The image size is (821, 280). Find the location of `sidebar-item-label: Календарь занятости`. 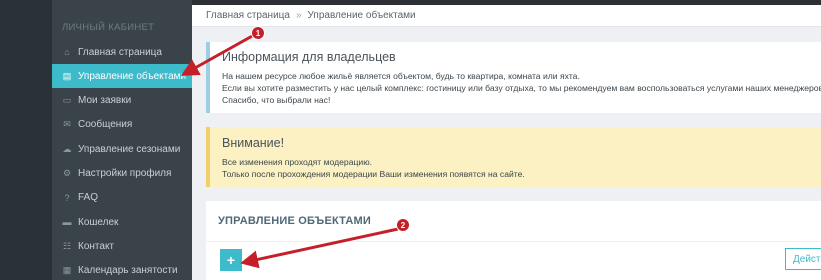

sidebar-item-label: Календарь занятости is located at coordinates (128, 271).